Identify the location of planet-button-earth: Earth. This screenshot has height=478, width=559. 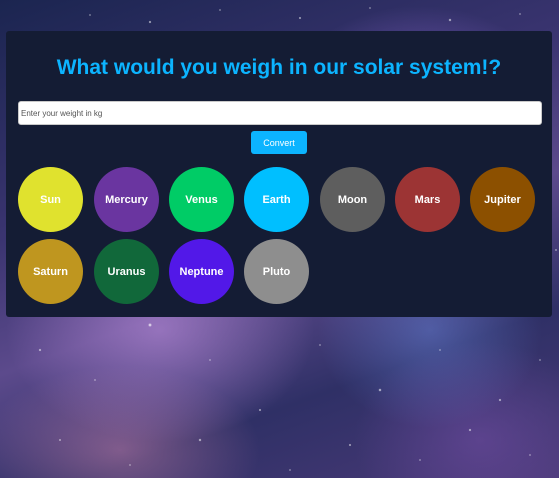
(276, 199).